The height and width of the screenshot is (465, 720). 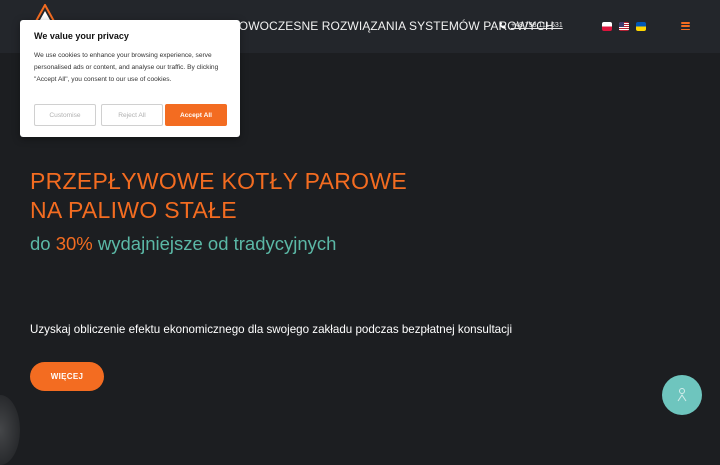 I want to click on language-switcher, so click(x=624, y=26).